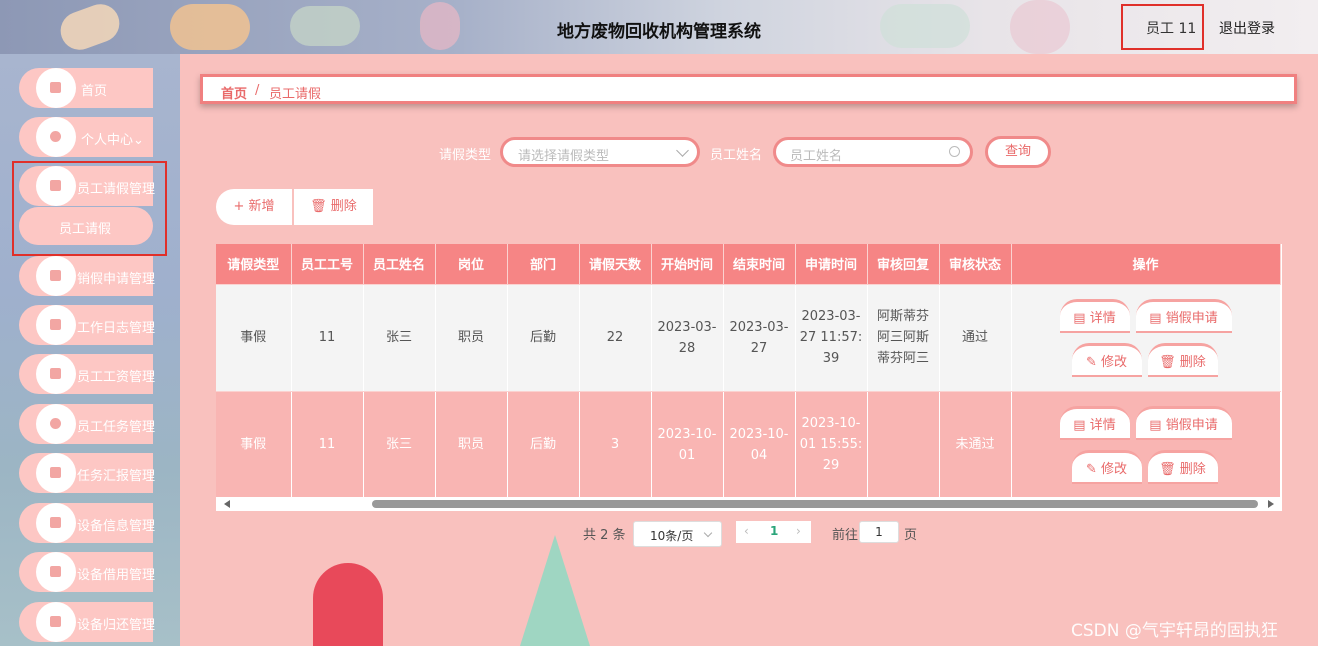 The height and width of the screenshot is (646, 1318). Describe the element at coordinates (1174, 631) in the screenshot. I see `watermark: CSDN @气宇轩昂的固执狂` at that location.